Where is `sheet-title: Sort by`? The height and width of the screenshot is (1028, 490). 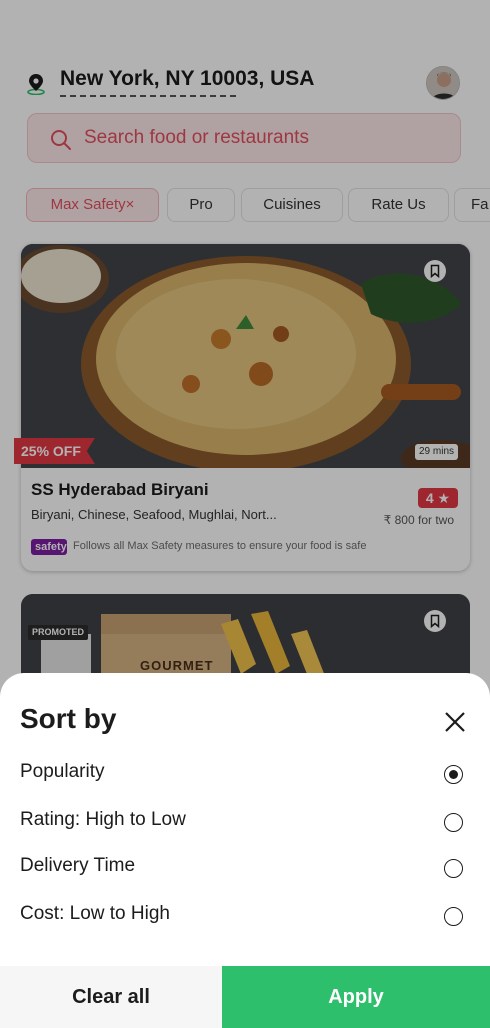 sheet-title: Sort by is located at coordinates (68, 718).